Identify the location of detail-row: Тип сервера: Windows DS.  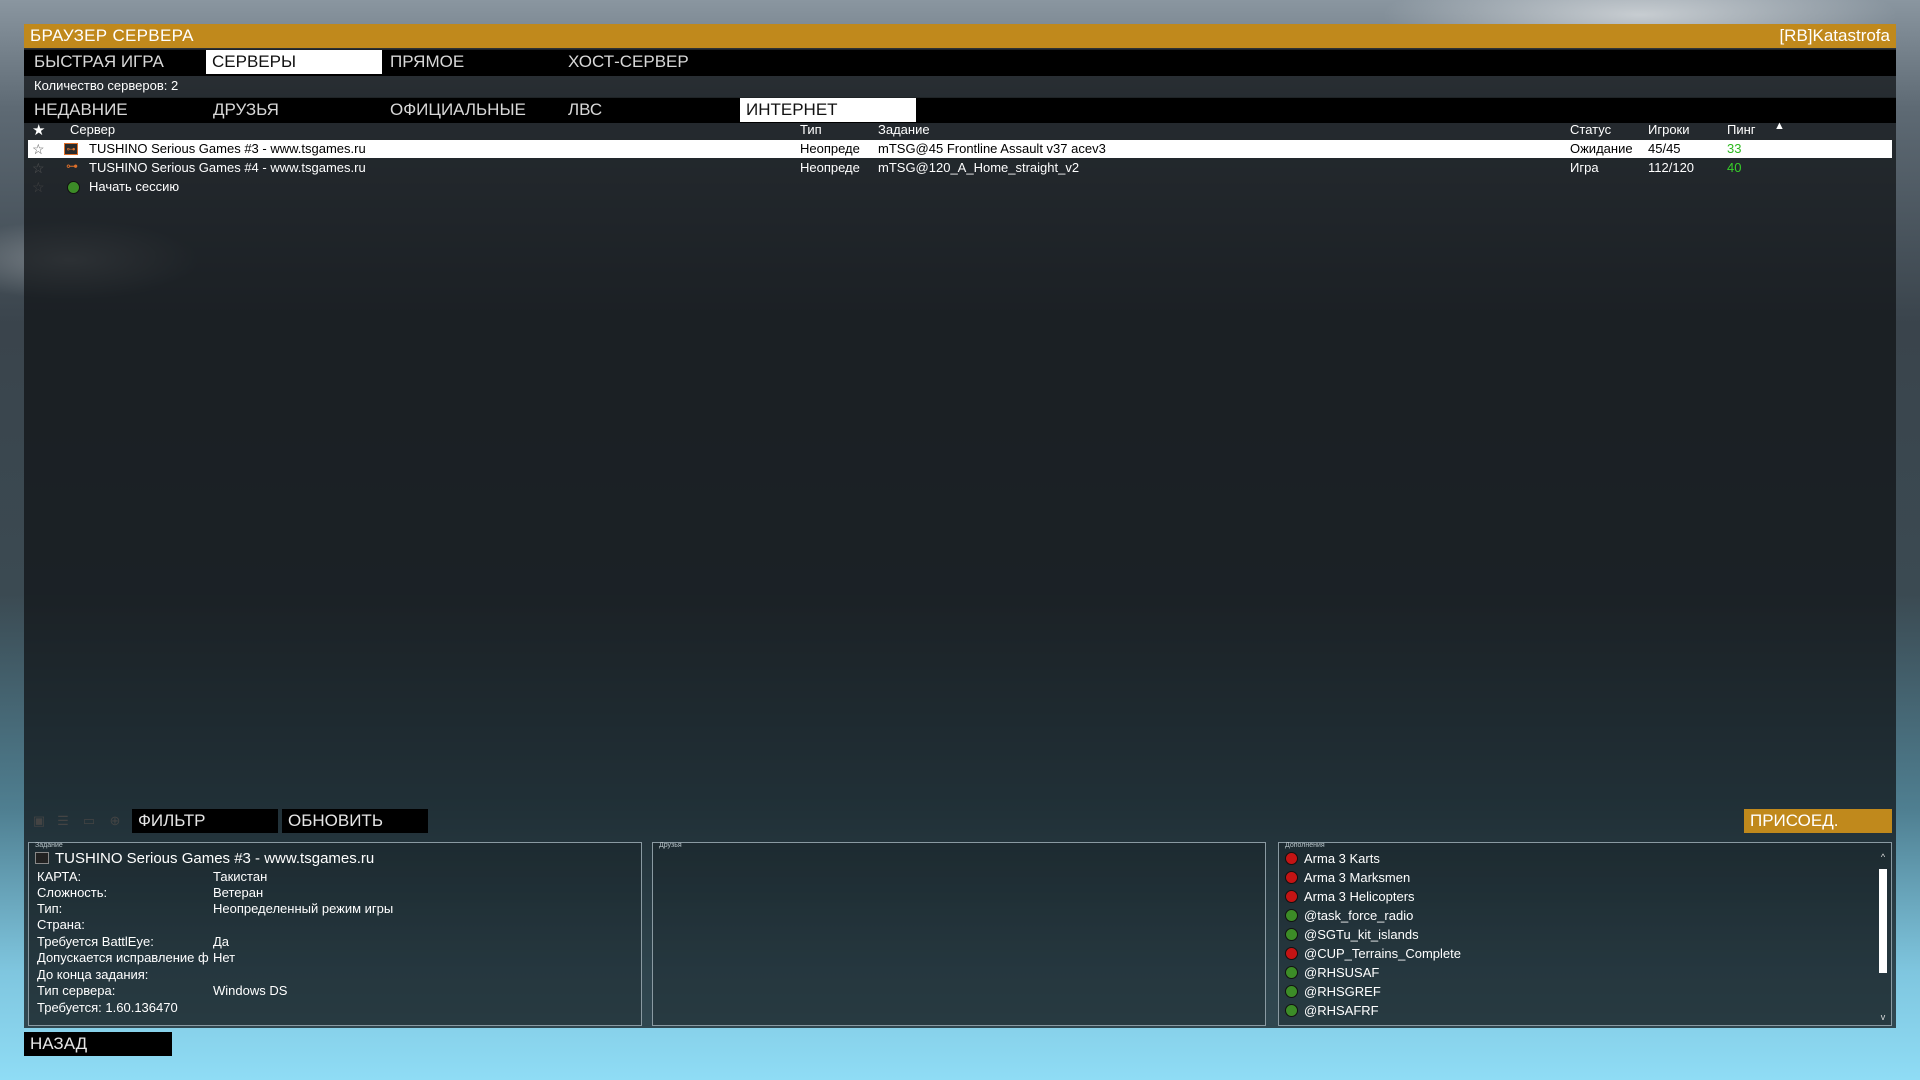
(162, 990).